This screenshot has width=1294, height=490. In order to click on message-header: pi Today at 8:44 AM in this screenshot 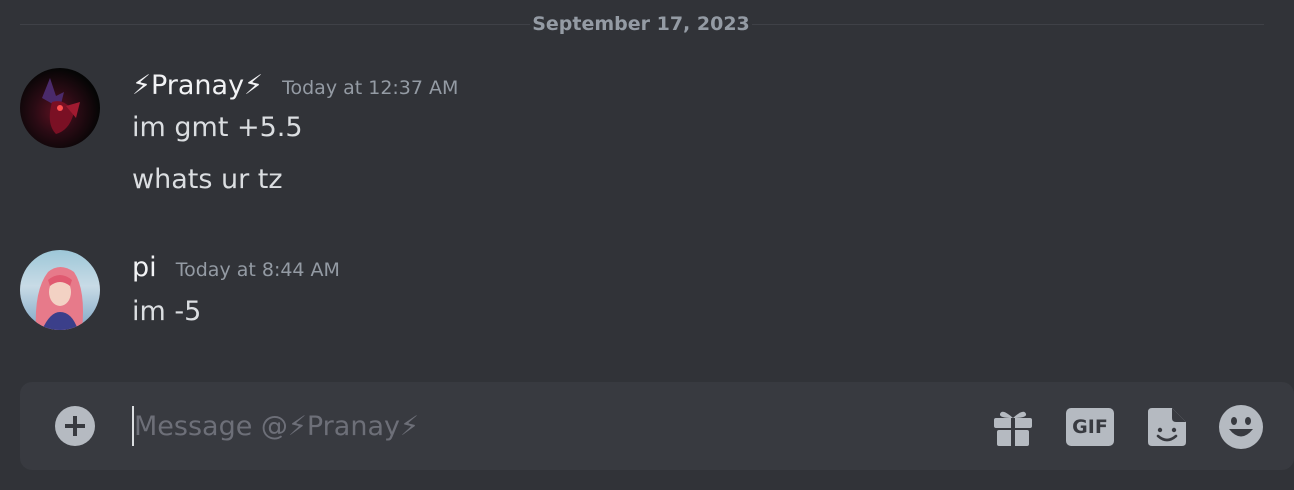, I will do `click(236, 267)`.